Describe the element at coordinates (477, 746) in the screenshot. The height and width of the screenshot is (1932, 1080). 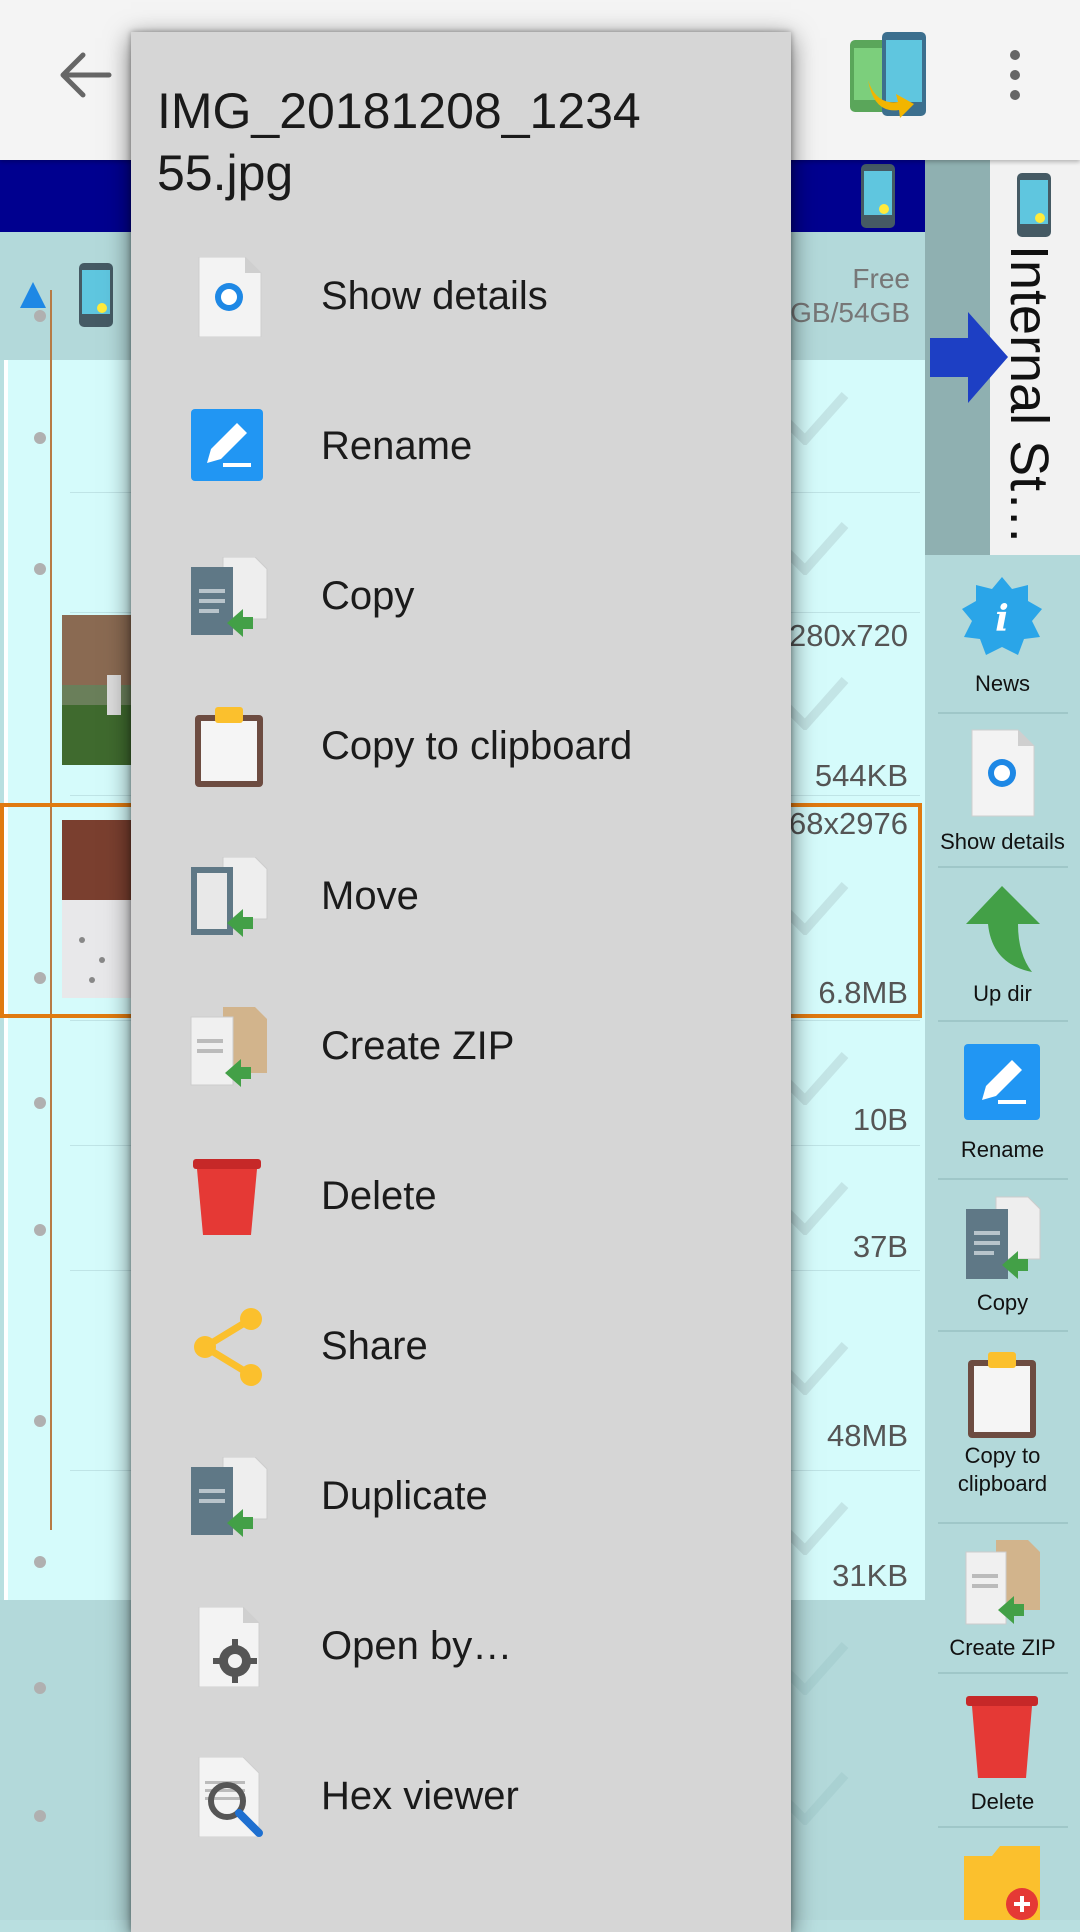
I see `menu-item-label: Copy to clipboard` at that location.